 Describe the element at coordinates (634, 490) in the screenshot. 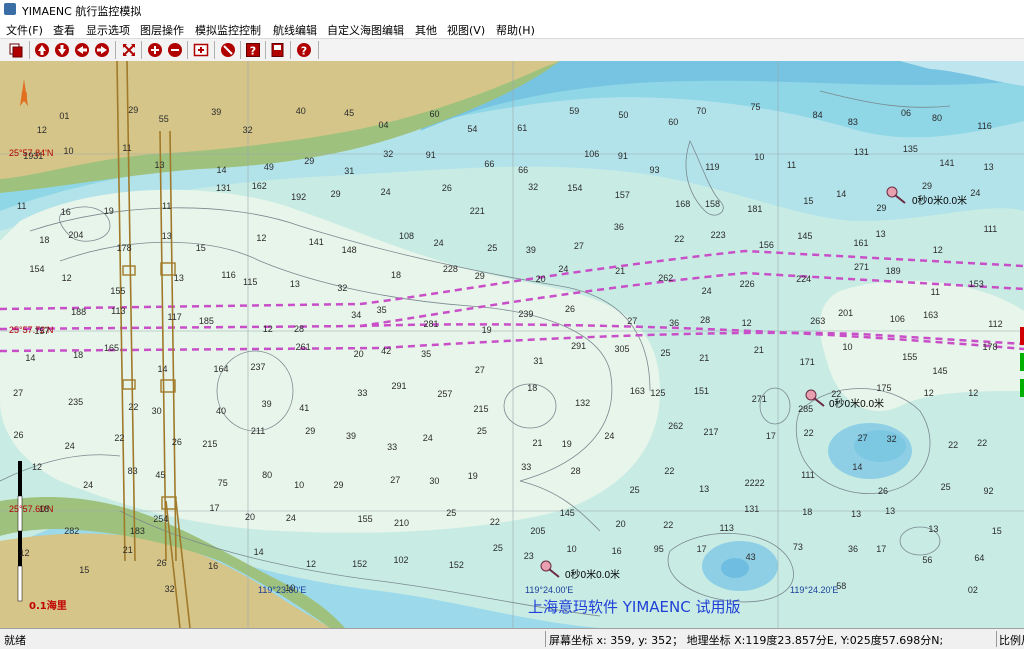

I see `depth-sounding: 25` at that location.